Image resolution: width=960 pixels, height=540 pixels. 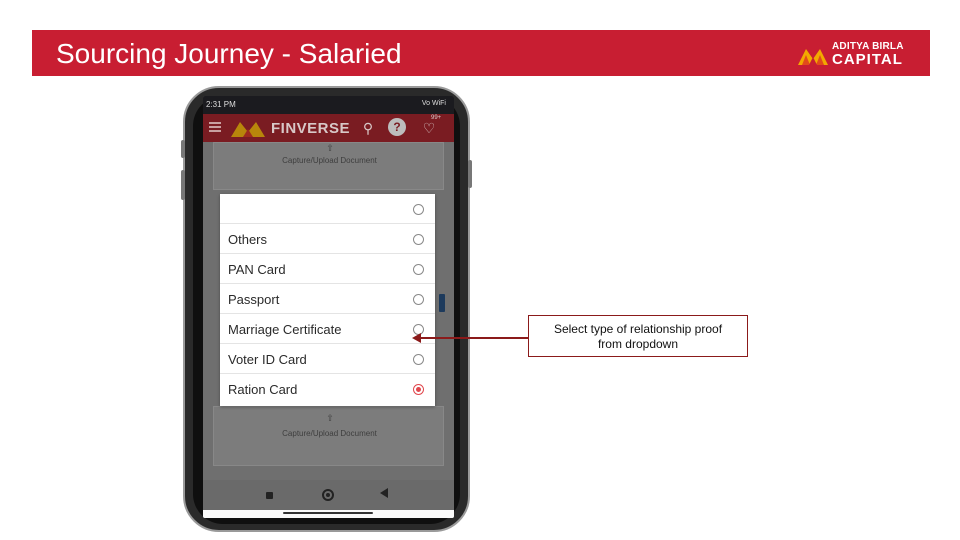 I want to click on callout-connector, so click(x=474, y=338).